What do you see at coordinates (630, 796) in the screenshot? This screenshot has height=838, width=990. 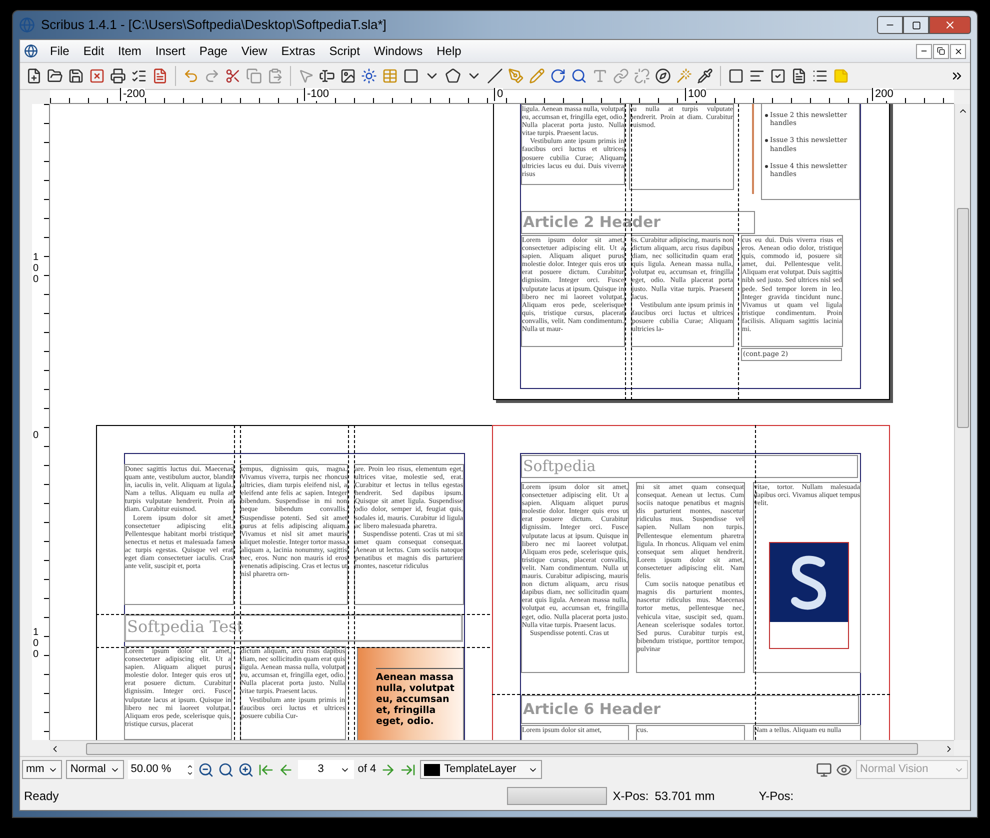 I see `x-position-label: X-Pos:` at bounding box center [630, 796].